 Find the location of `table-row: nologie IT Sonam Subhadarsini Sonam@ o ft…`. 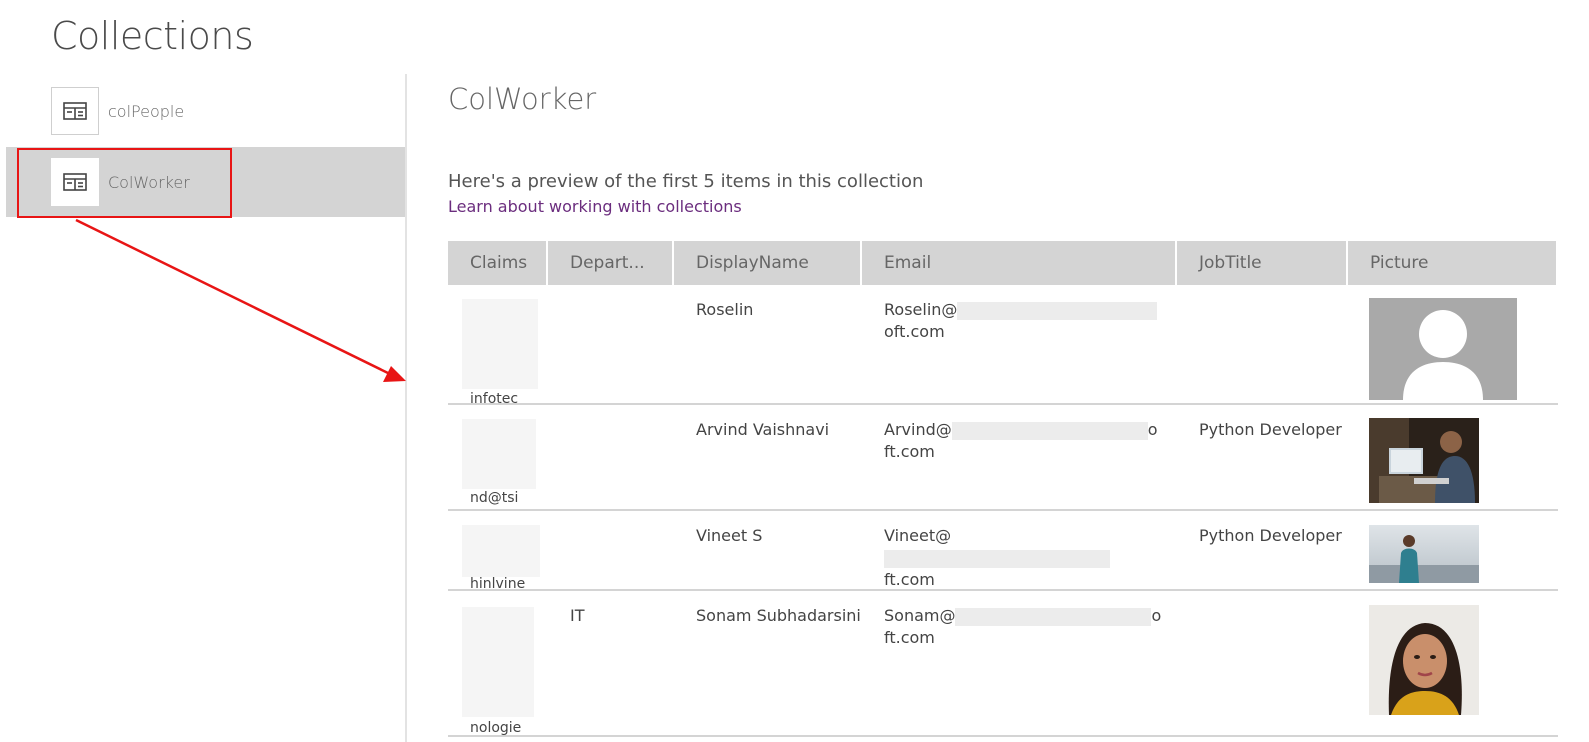

table-row: nologie IT Sonam Subhadarsini Sonam@ o ft… is located at coordinates (1003, 664).